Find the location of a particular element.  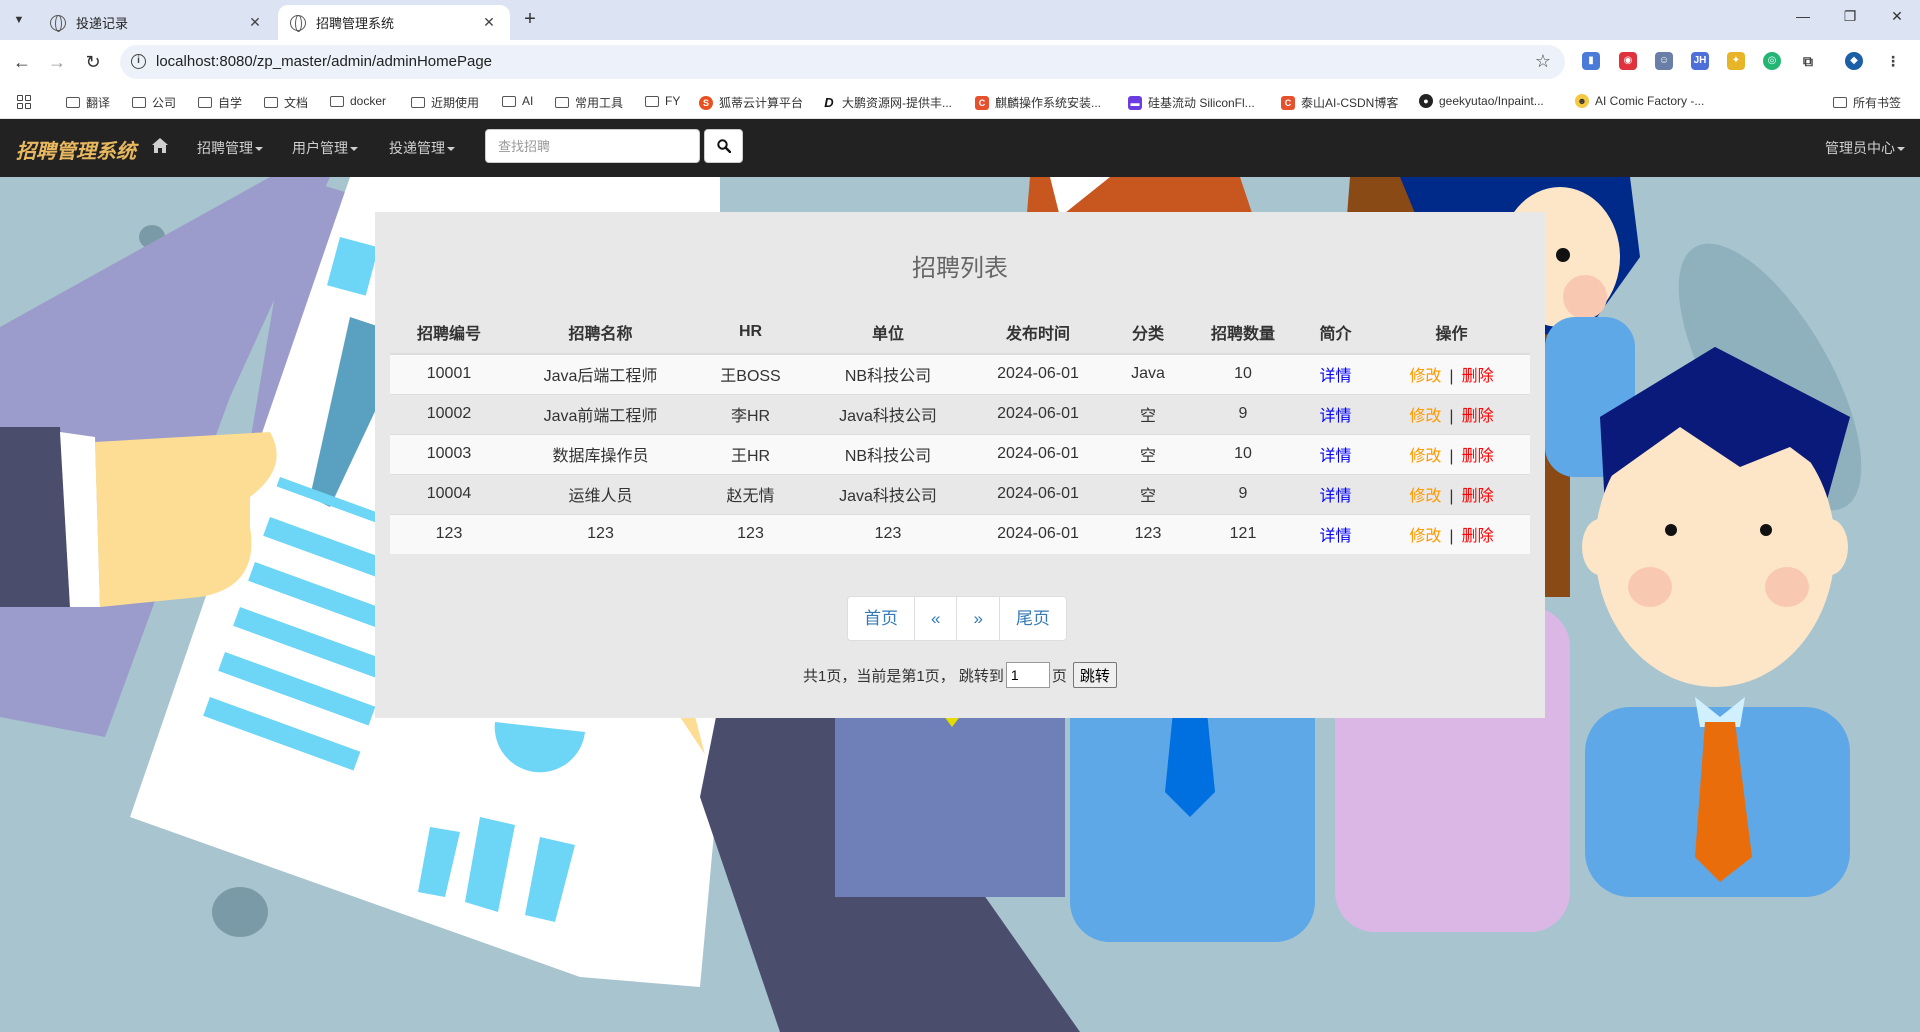

cell-actions: 修改 | 删除 is located at coordinates (1451, 533).